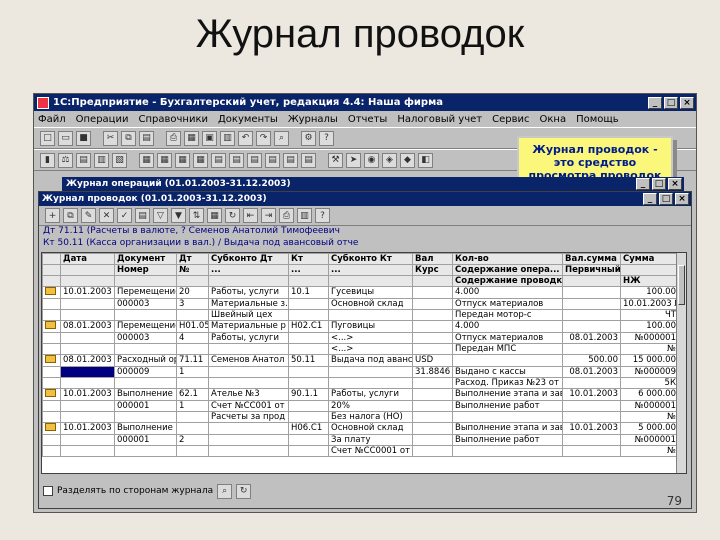 The height and width of the screenshot is (540, 720). I want to click on table-cell: Передан МПС, so click(507, 349).